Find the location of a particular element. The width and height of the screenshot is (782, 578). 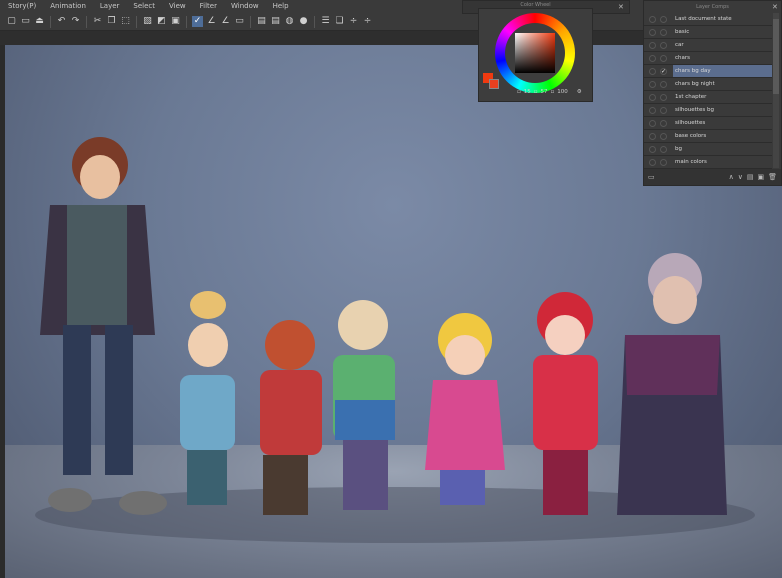

character-pink-coat-girl is located at coordinates (465, 409).